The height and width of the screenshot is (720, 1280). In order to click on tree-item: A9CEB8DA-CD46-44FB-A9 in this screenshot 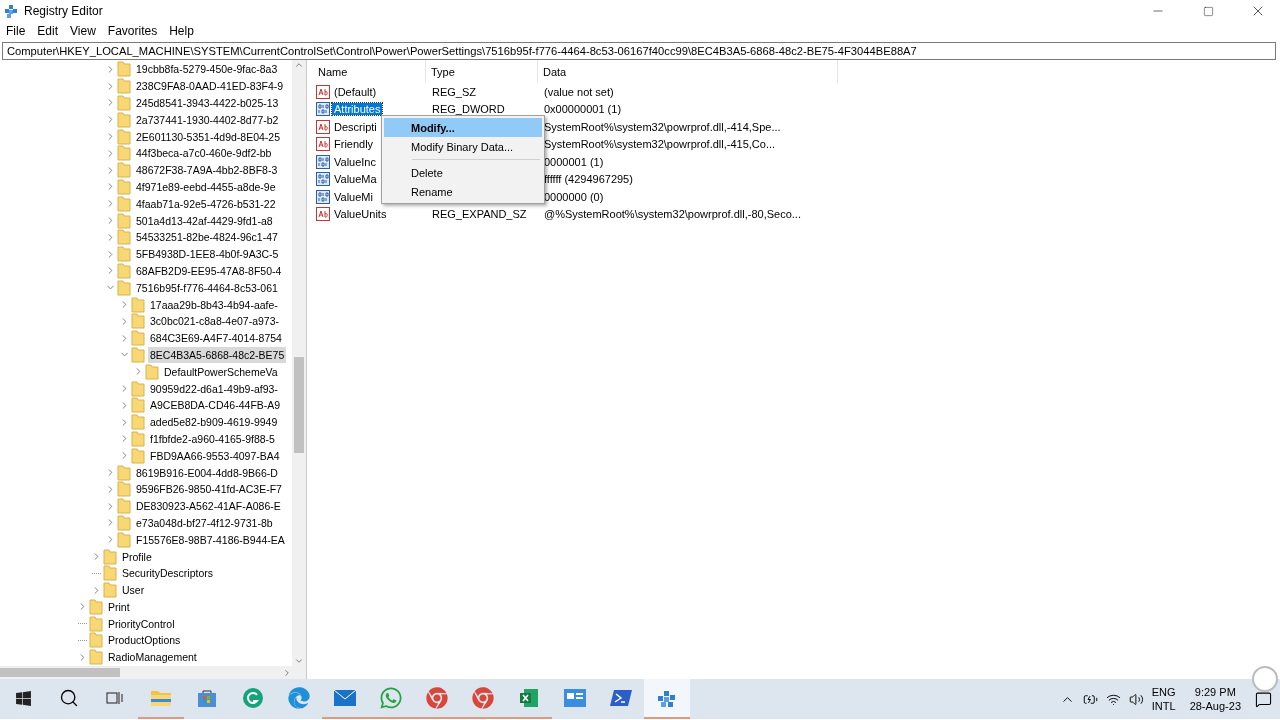, I will do `click(215, 405)`.